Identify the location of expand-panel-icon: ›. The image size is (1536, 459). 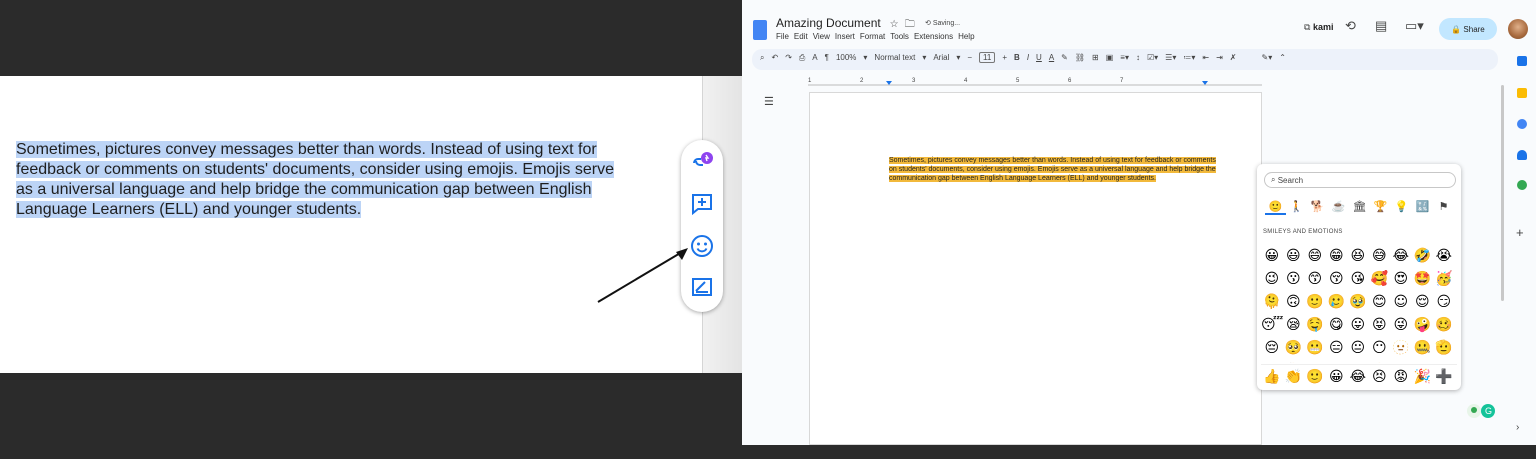
(1517, 427).